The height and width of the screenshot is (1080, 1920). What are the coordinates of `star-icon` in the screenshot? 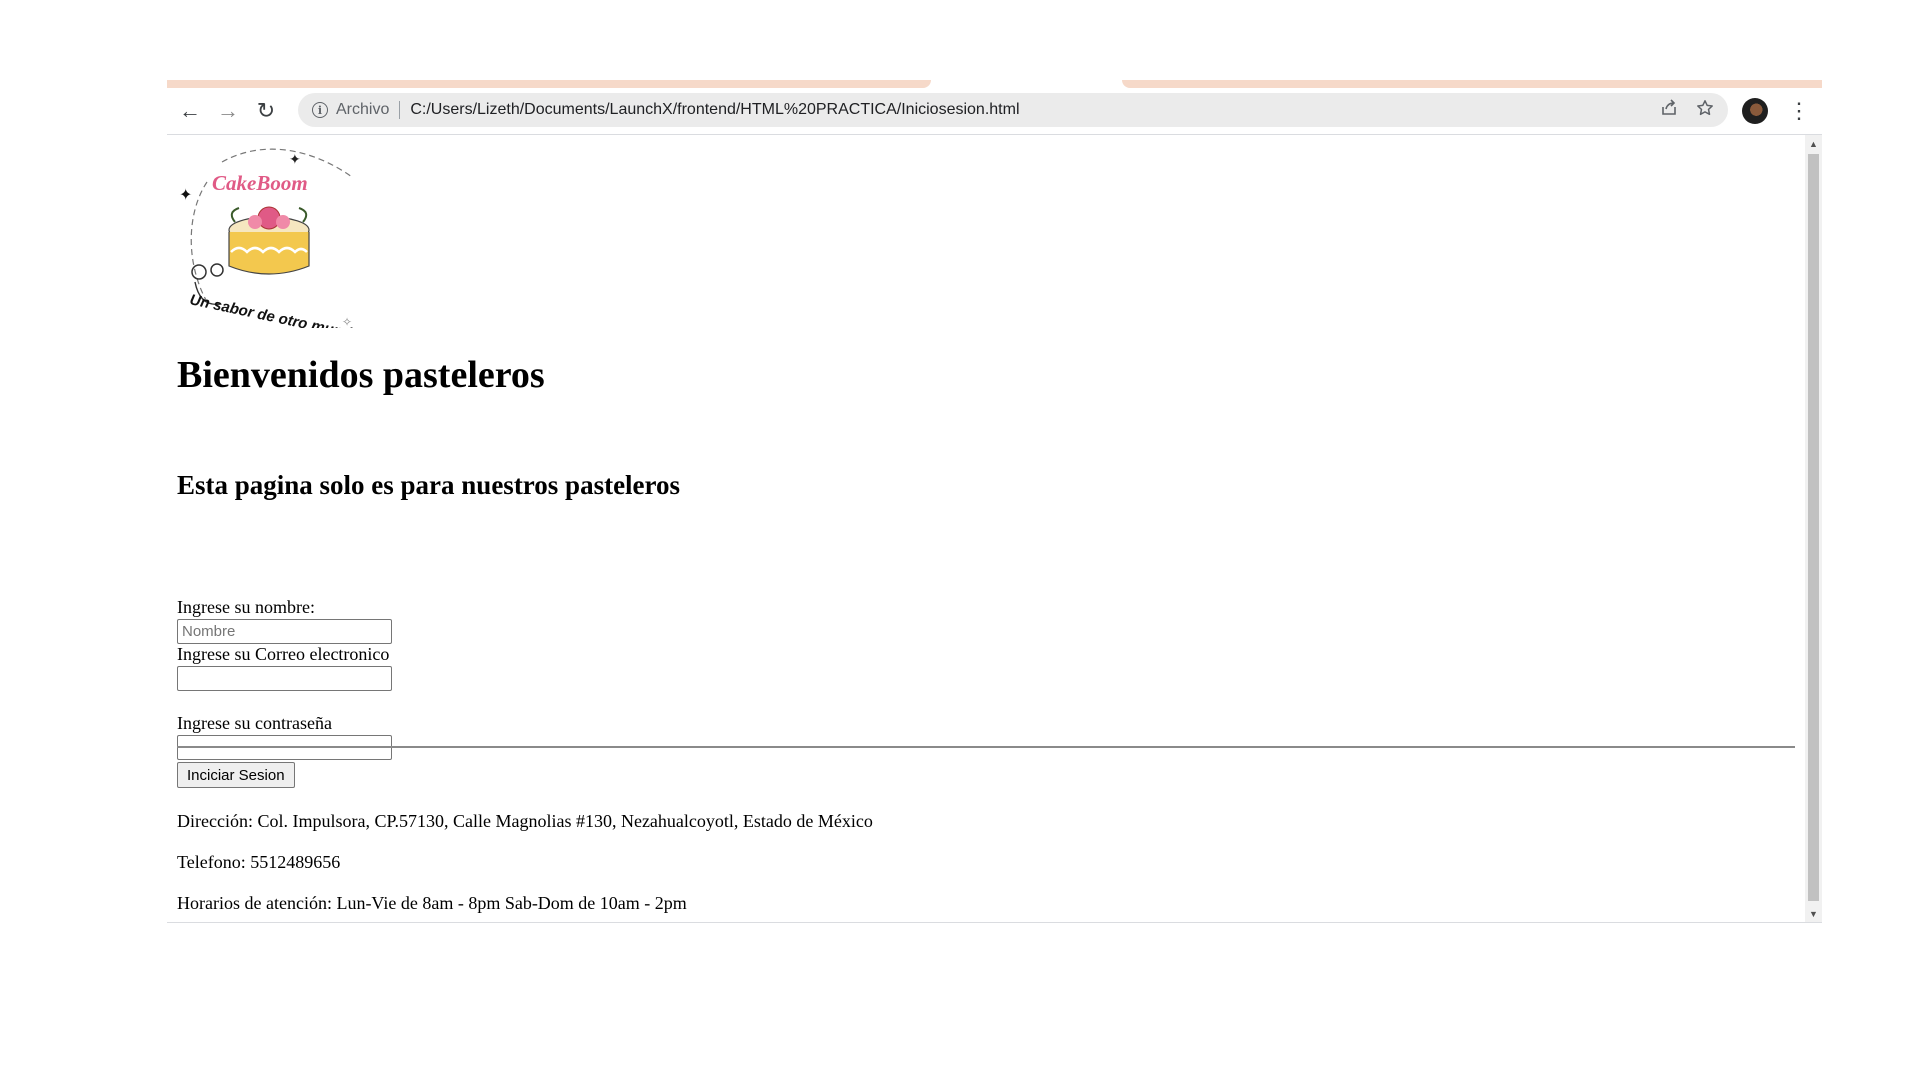 It's located at (1705, 110).